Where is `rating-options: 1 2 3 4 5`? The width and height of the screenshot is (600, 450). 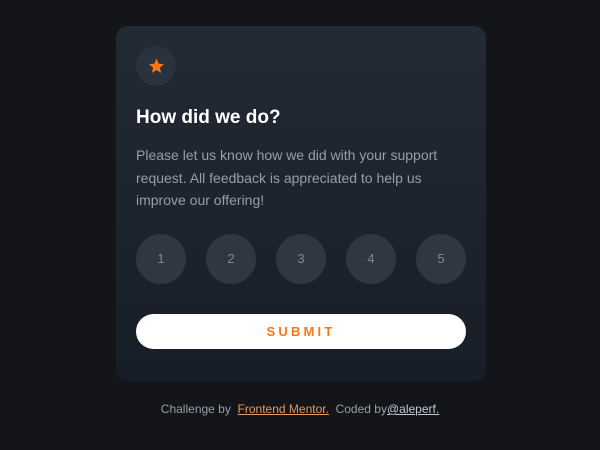 rating-options: 1 2 3 4 5 is located at coordinates (301, 258).